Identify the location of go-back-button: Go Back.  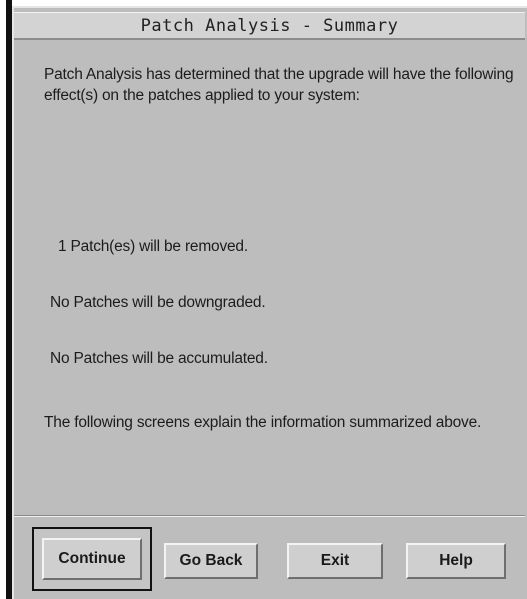
(211, 561).